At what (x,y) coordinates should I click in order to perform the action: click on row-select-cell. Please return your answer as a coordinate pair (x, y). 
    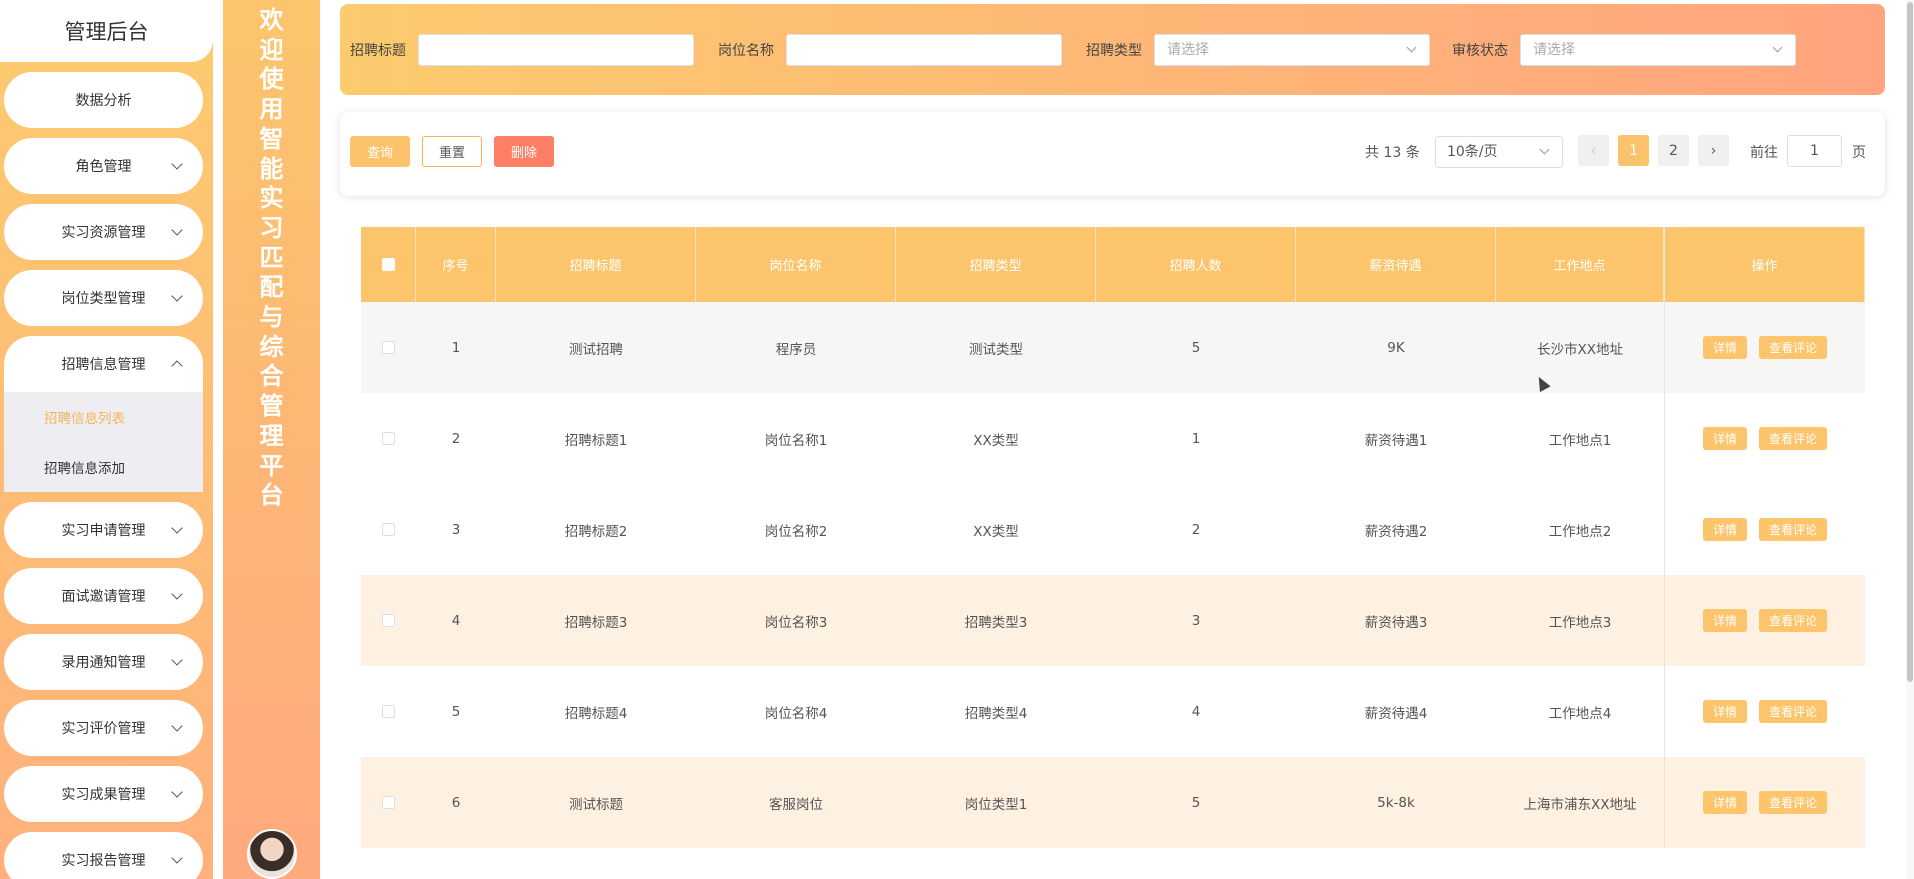
    Looking at the image, I should click on (388, 347).